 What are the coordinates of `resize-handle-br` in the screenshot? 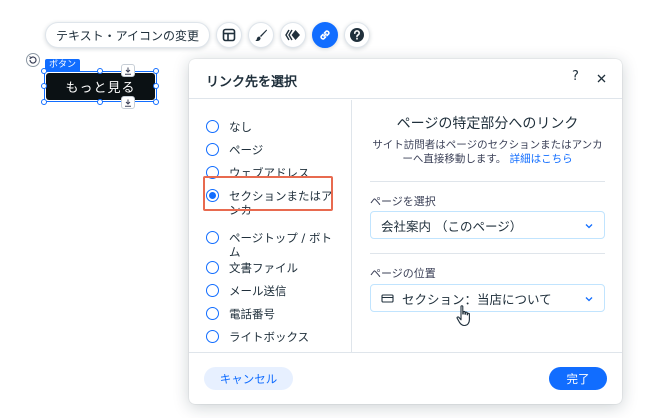 It's located at (156, 102).